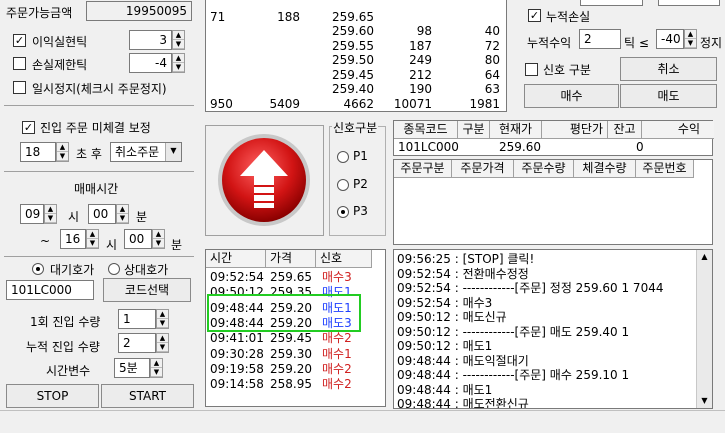 This screenshot has height=433, width=725. I want to click on orderbook-cell: 4662, so click(358, 103).